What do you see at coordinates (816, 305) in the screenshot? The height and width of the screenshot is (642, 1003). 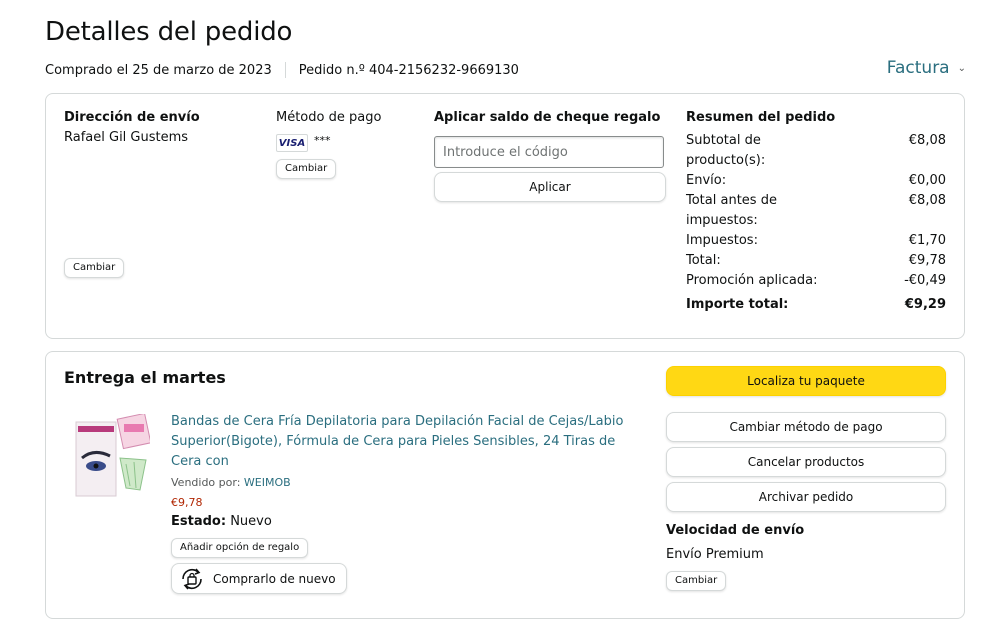 I see `summary-total-row: Importe total: €9,29` at bounding box center [816, 305].